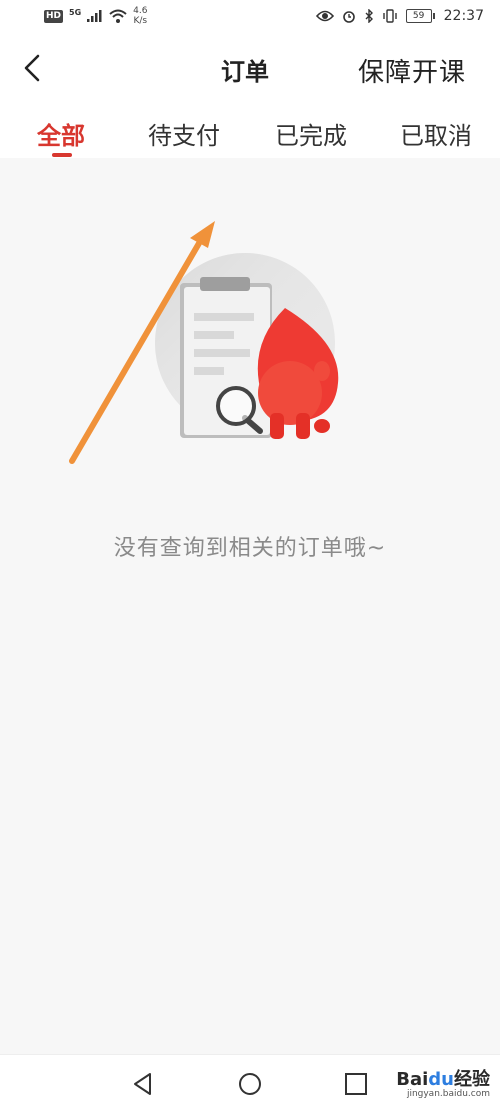 Image resolution: width=500 pixels, height=1112 pixels. Describe the element at coordinates (204, 342) in the screenshot. I see `empty-orders-illustration` at that location.